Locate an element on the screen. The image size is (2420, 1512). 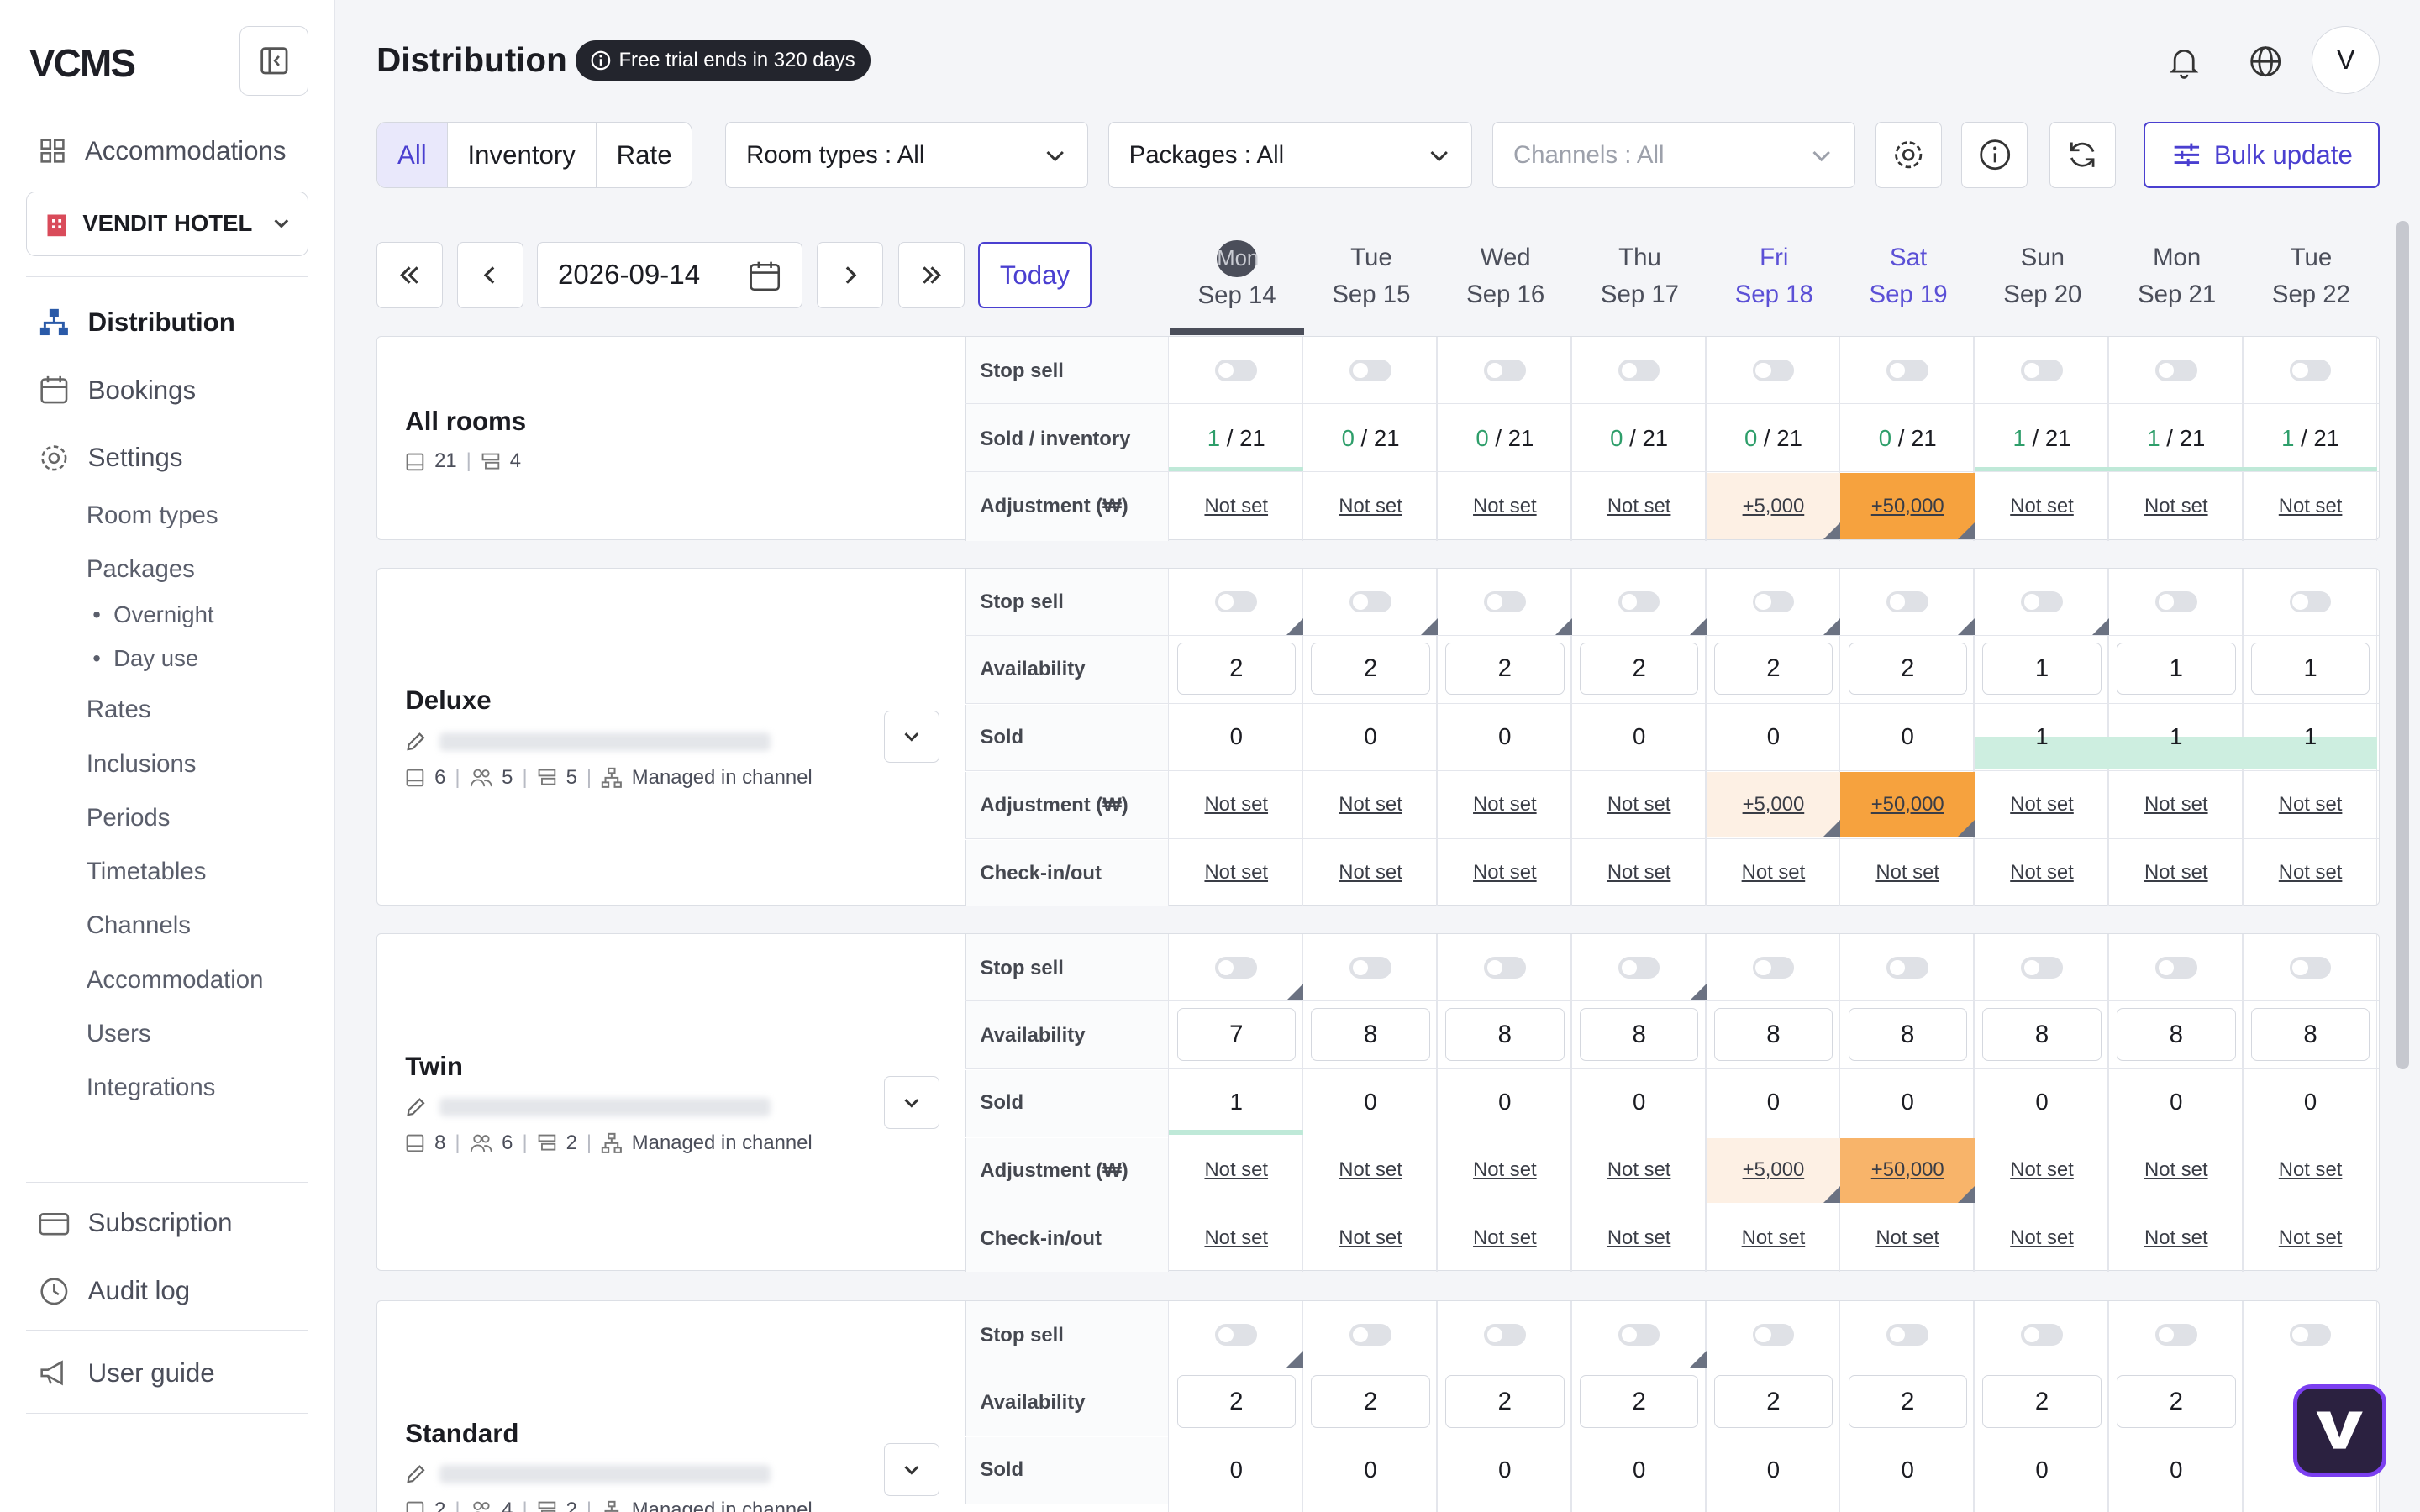
nav-room-types: Room types is located at coordinates (153, 515).